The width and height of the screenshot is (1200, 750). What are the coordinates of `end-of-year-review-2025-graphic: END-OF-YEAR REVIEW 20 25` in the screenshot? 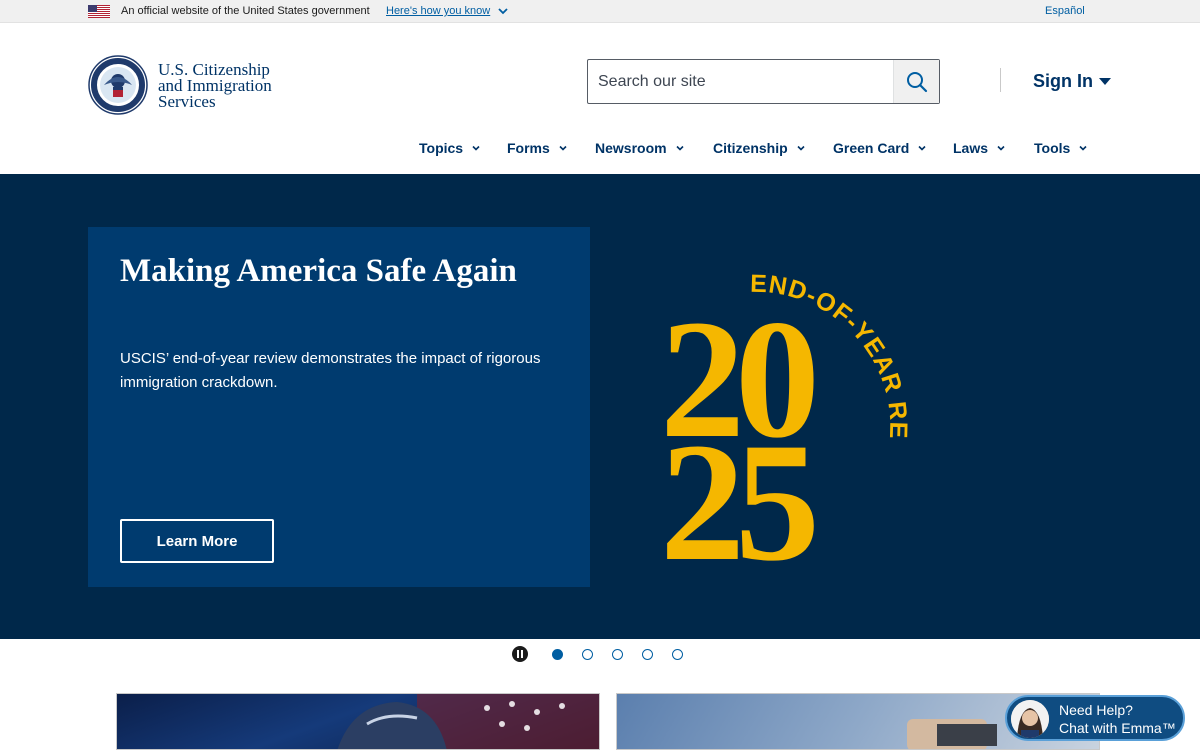 It's located at (775, 409).